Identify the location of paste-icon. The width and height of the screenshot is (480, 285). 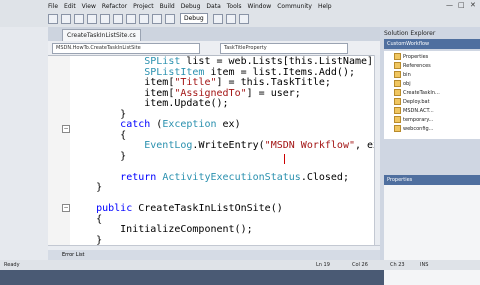
(131, 18).